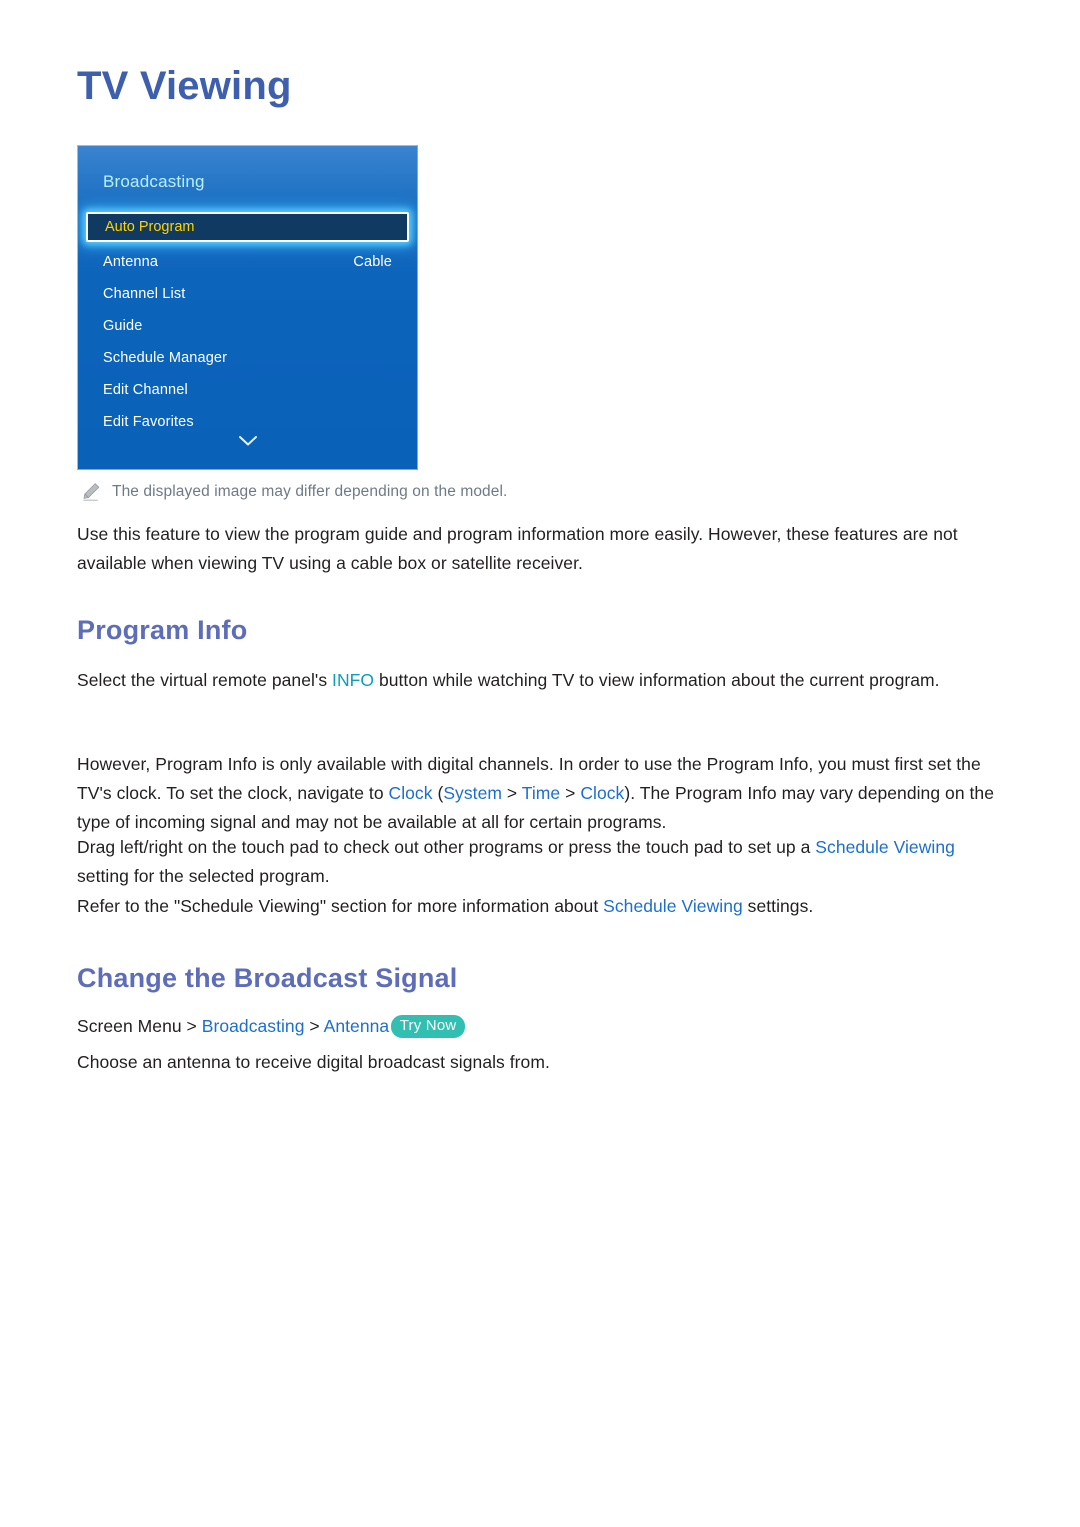  I want to click on chevron-down-icon, so click(247, 441).